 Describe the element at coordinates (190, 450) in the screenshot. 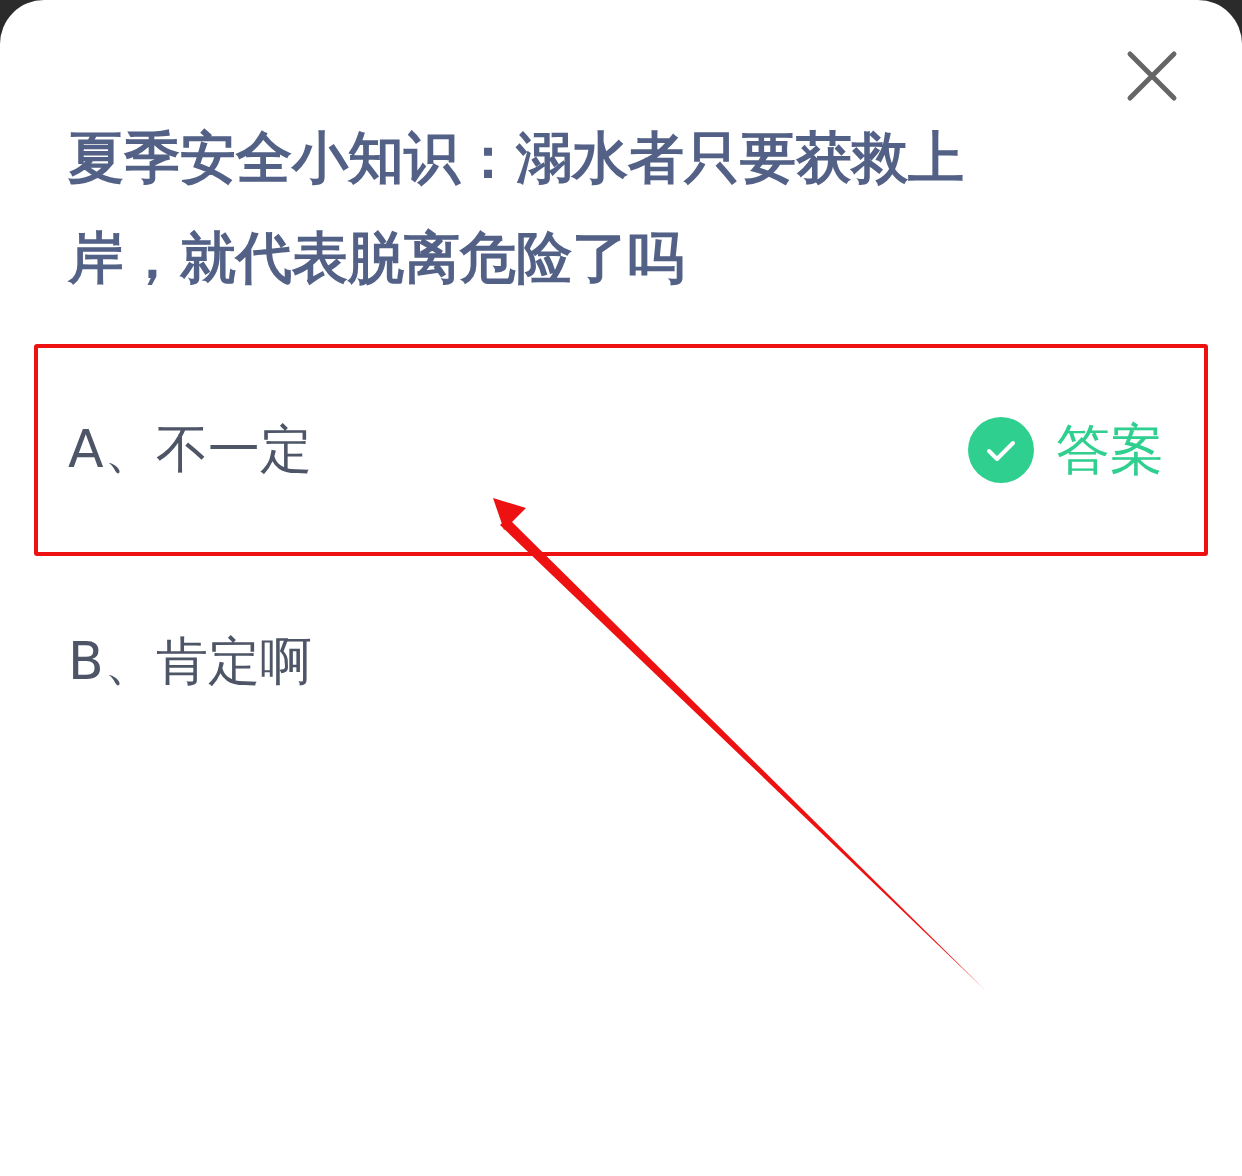

I see `option-label: A、不一定` at that location.